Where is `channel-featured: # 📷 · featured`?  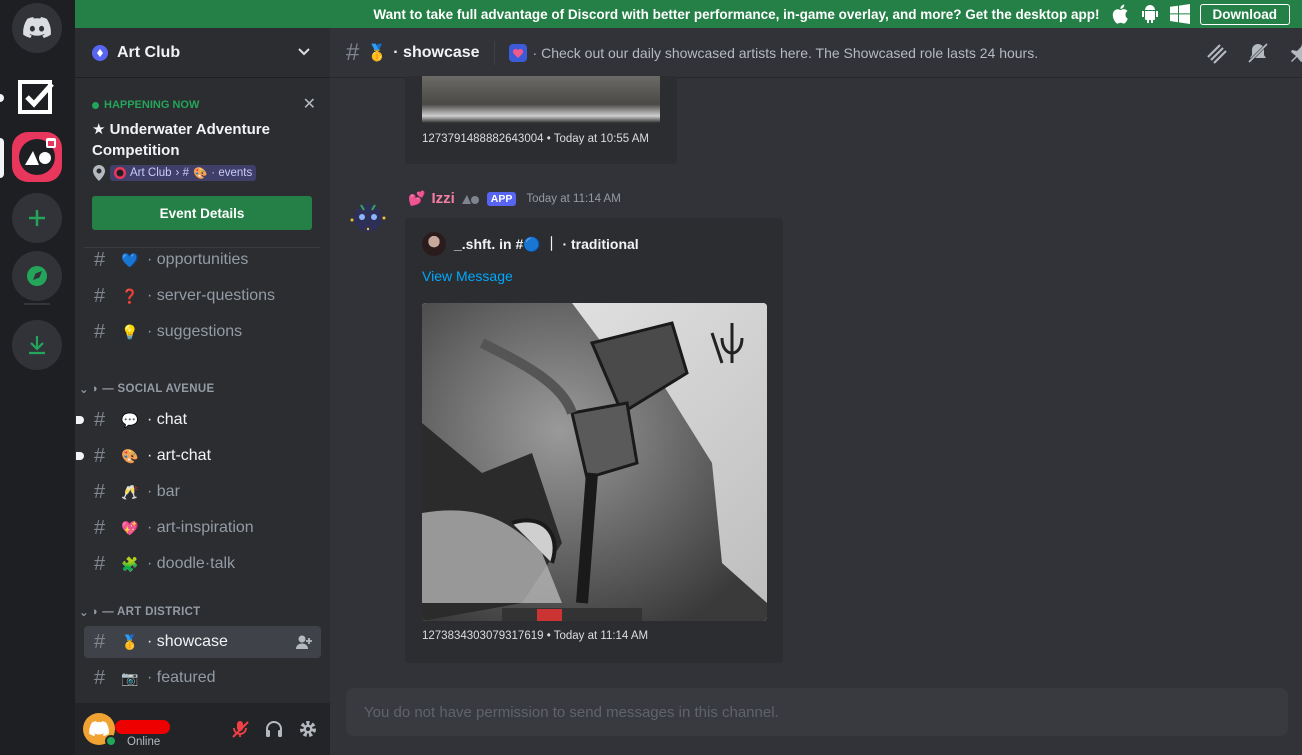
channel-featured: # 📷 · featured is located at coordinates (202, 678).